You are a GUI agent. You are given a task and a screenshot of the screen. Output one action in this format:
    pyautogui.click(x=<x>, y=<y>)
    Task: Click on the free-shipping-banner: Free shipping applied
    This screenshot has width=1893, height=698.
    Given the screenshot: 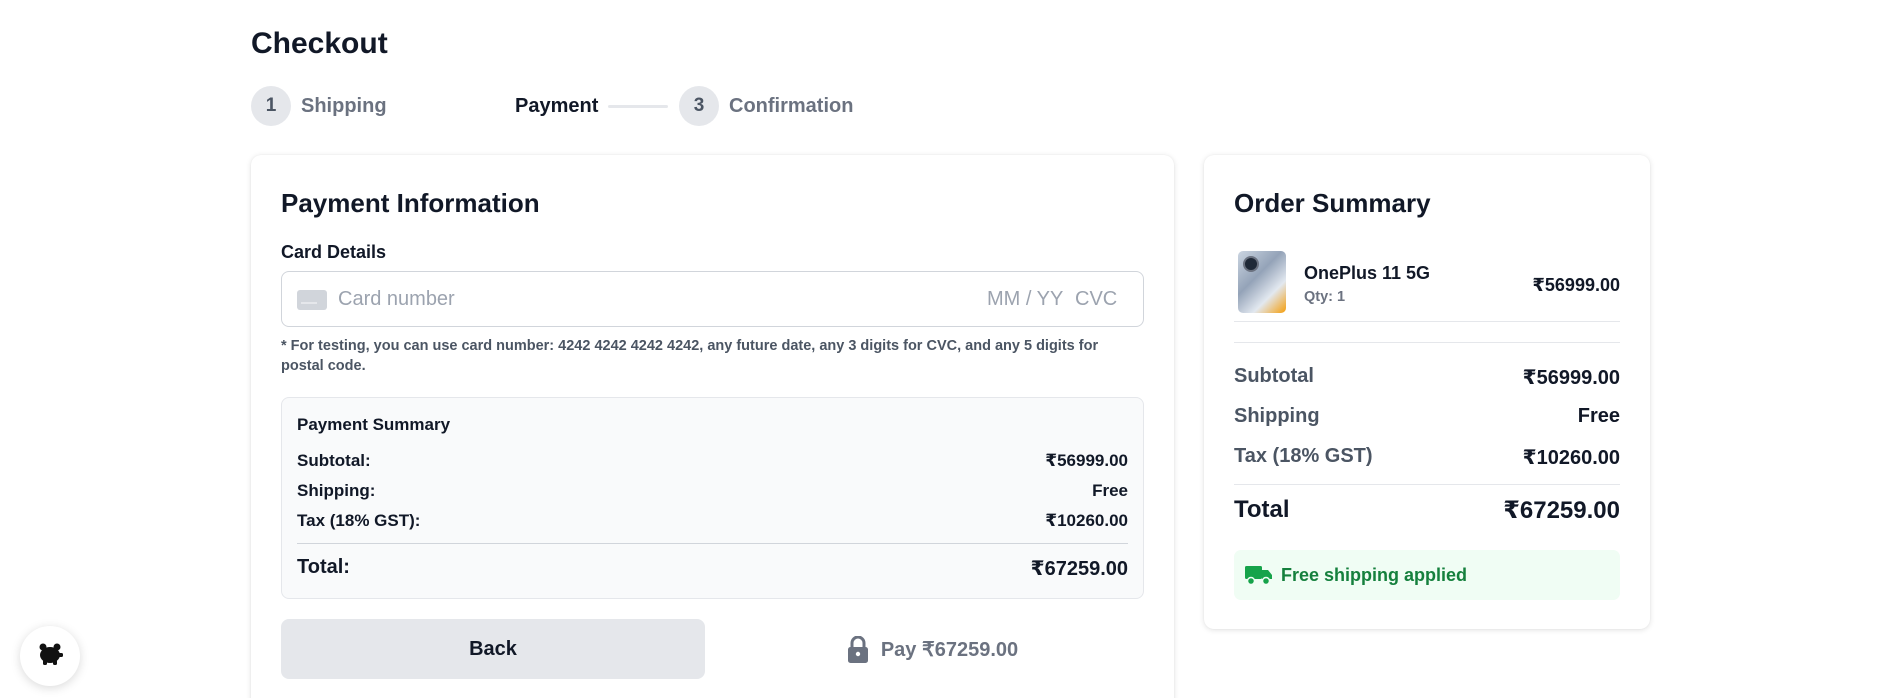 What is the action you would take?
    pyautogui.click(x=1427, y=575)
    